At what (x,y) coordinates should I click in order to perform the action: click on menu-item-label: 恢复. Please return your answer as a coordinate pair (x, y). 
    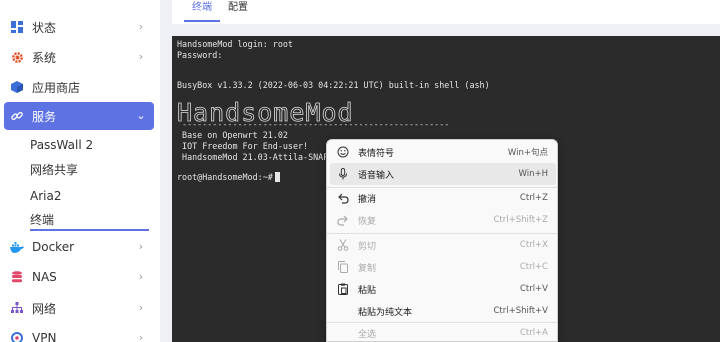
    Looking at the image, I should click on (367, 221).